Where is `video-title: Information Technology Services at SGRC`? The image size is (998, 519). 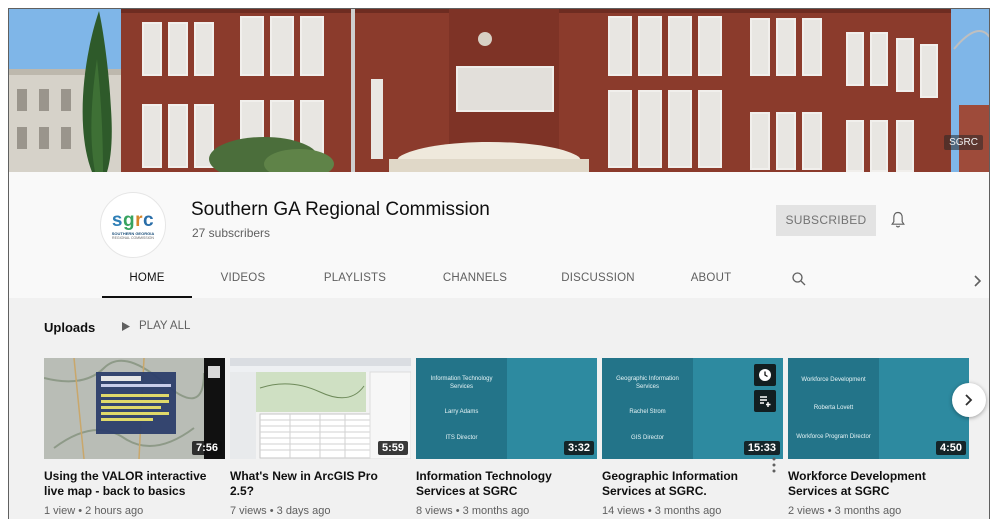
video-title: Information Technology Services at SGRC is located at coordinates (503, 484).